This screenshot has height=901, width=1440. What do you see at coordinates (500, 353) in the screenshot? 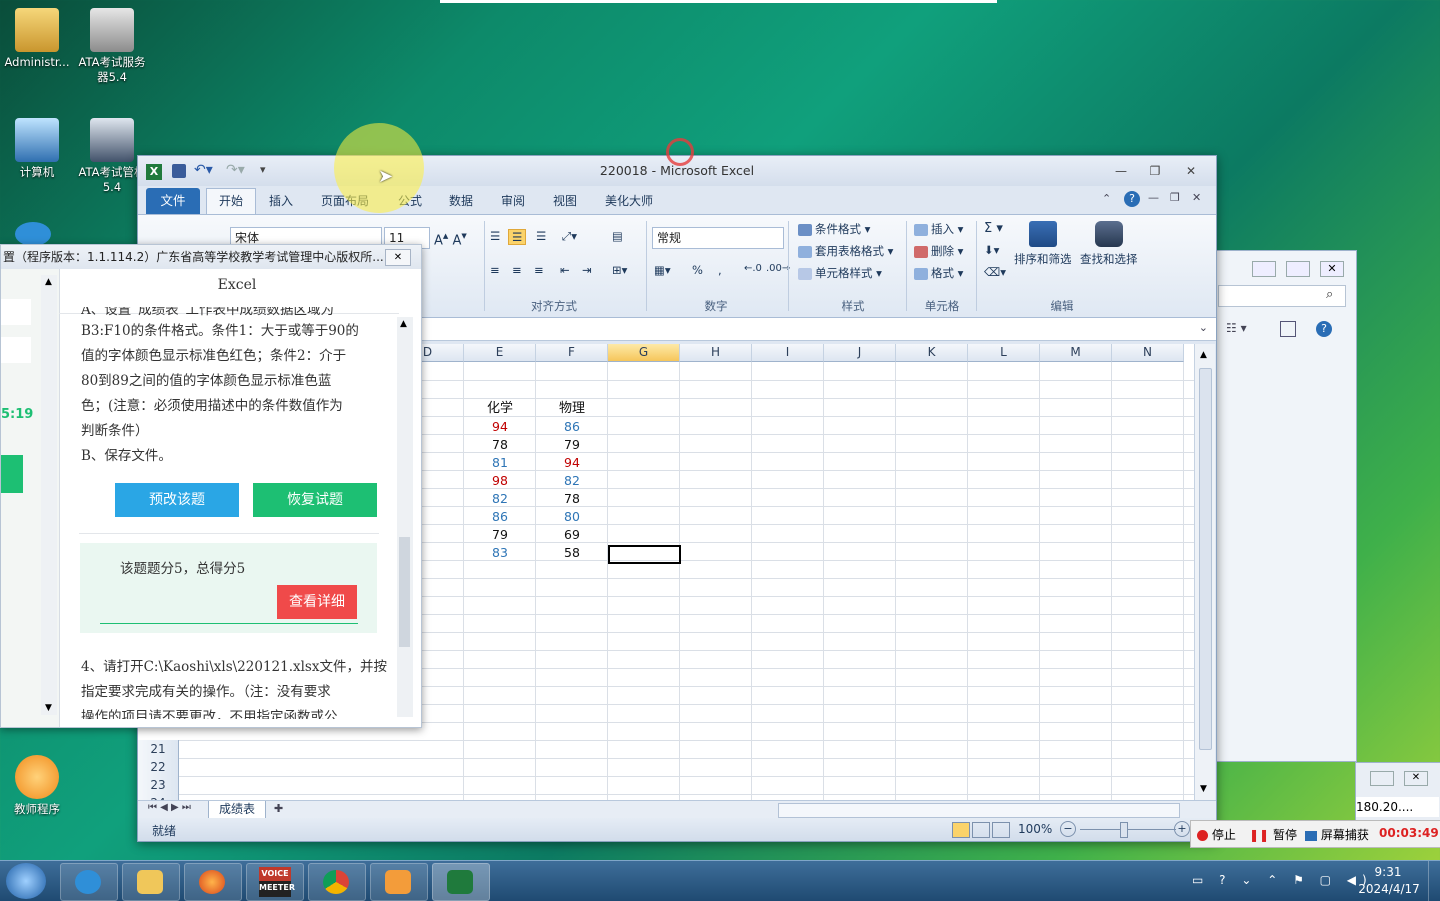
I see `column-header-e: E` at bounding box center [500, 353].